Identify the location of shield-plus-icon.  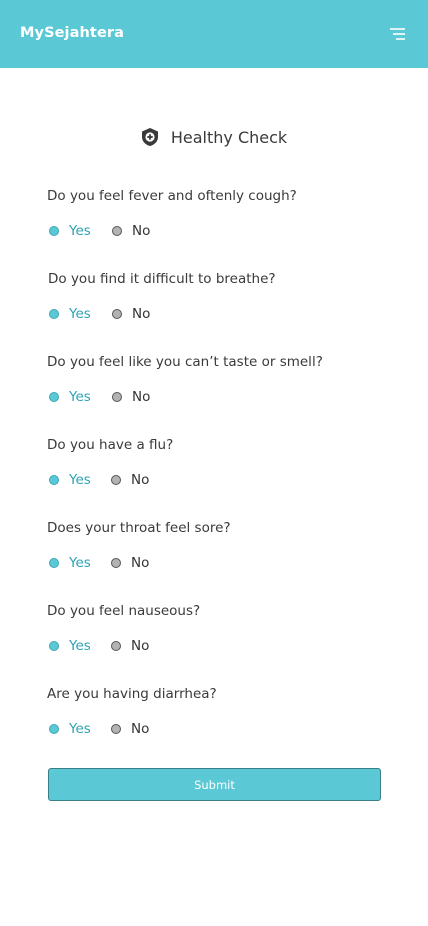
(149, 137).